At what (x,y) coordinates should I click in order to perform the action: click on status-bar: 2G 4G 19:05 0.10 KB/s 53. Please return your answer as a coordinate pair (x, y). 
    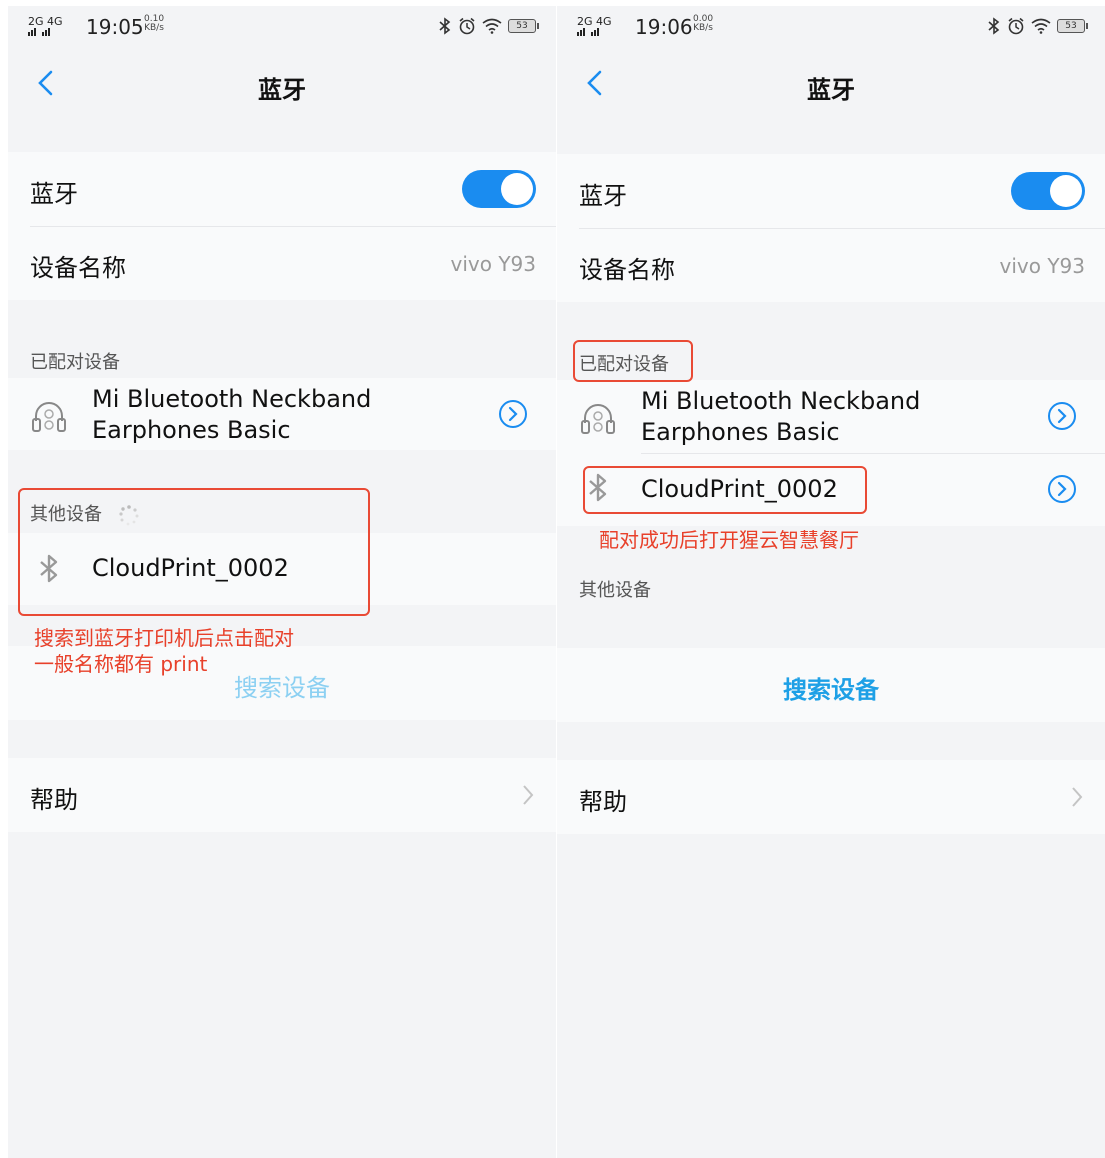
    Looking at the image, I should click on (282, 29).